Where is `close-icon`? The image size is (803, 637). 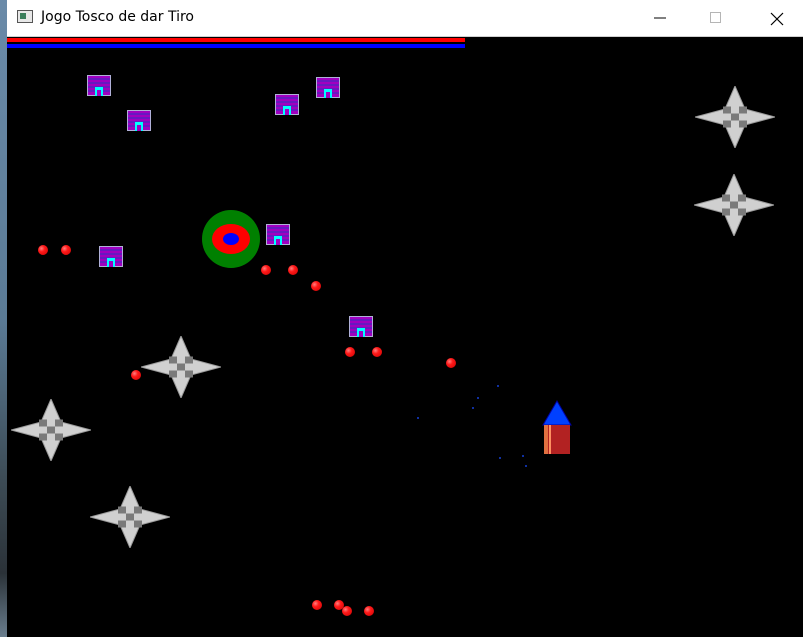 close-icon is located at coordinates (777, 19).